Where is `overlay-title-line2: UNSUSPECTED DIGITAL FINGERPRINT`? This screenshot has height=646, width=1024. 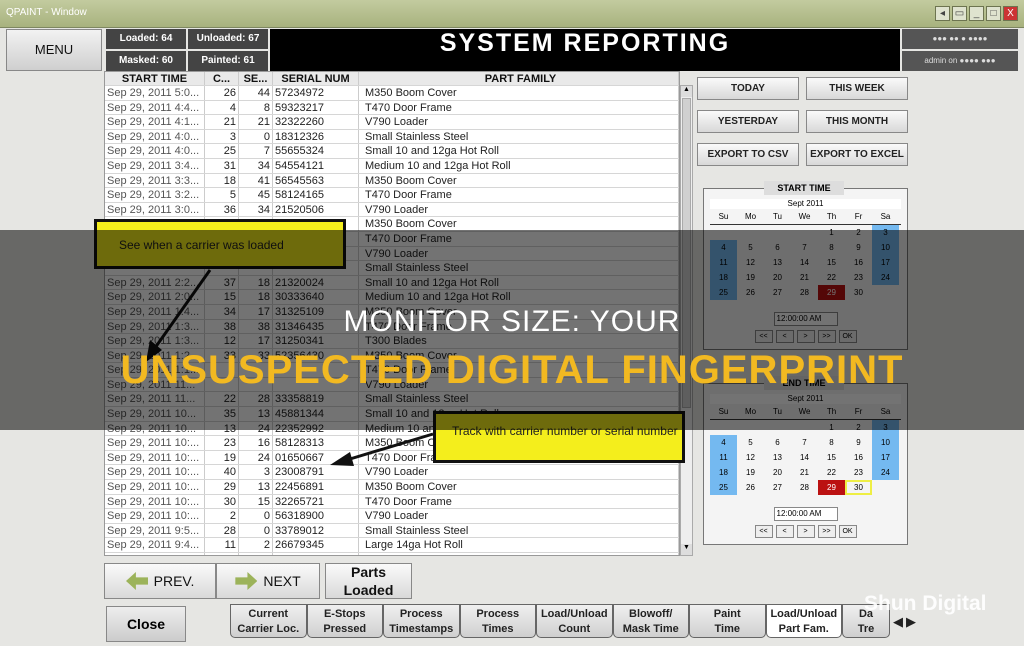
overlay-title-line2: UNSUSPECTED DIGITAL FINGERPRINT is located at coordinates (512, 370).